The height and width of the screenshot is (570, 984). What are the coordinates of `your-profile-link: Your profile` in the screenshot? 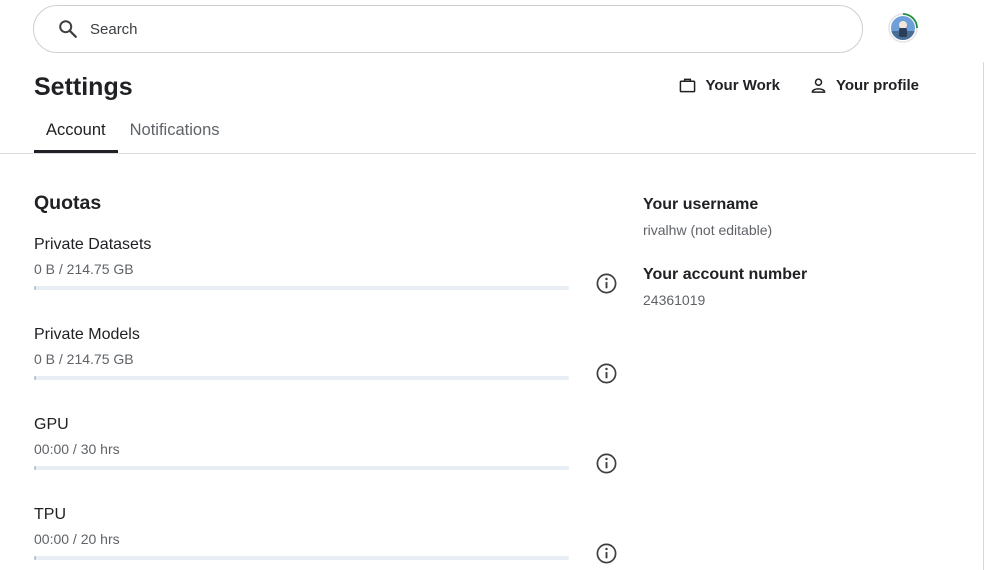 It's located at (864, 85).